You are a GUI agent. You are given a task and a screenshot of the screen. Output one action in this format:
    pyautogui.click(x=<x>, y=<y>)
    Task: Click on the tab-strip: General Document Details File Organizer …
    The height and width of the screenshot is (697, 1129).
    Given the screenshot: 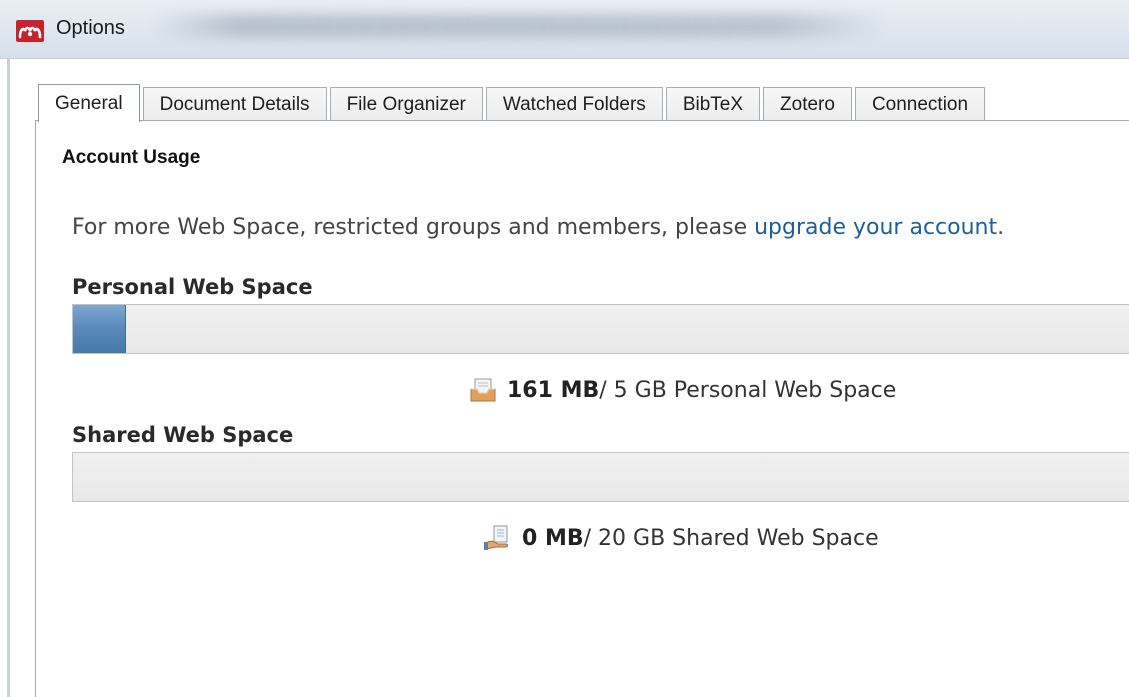 What is the action you would take?
    pyautogui.click(x=513, y=102)
    